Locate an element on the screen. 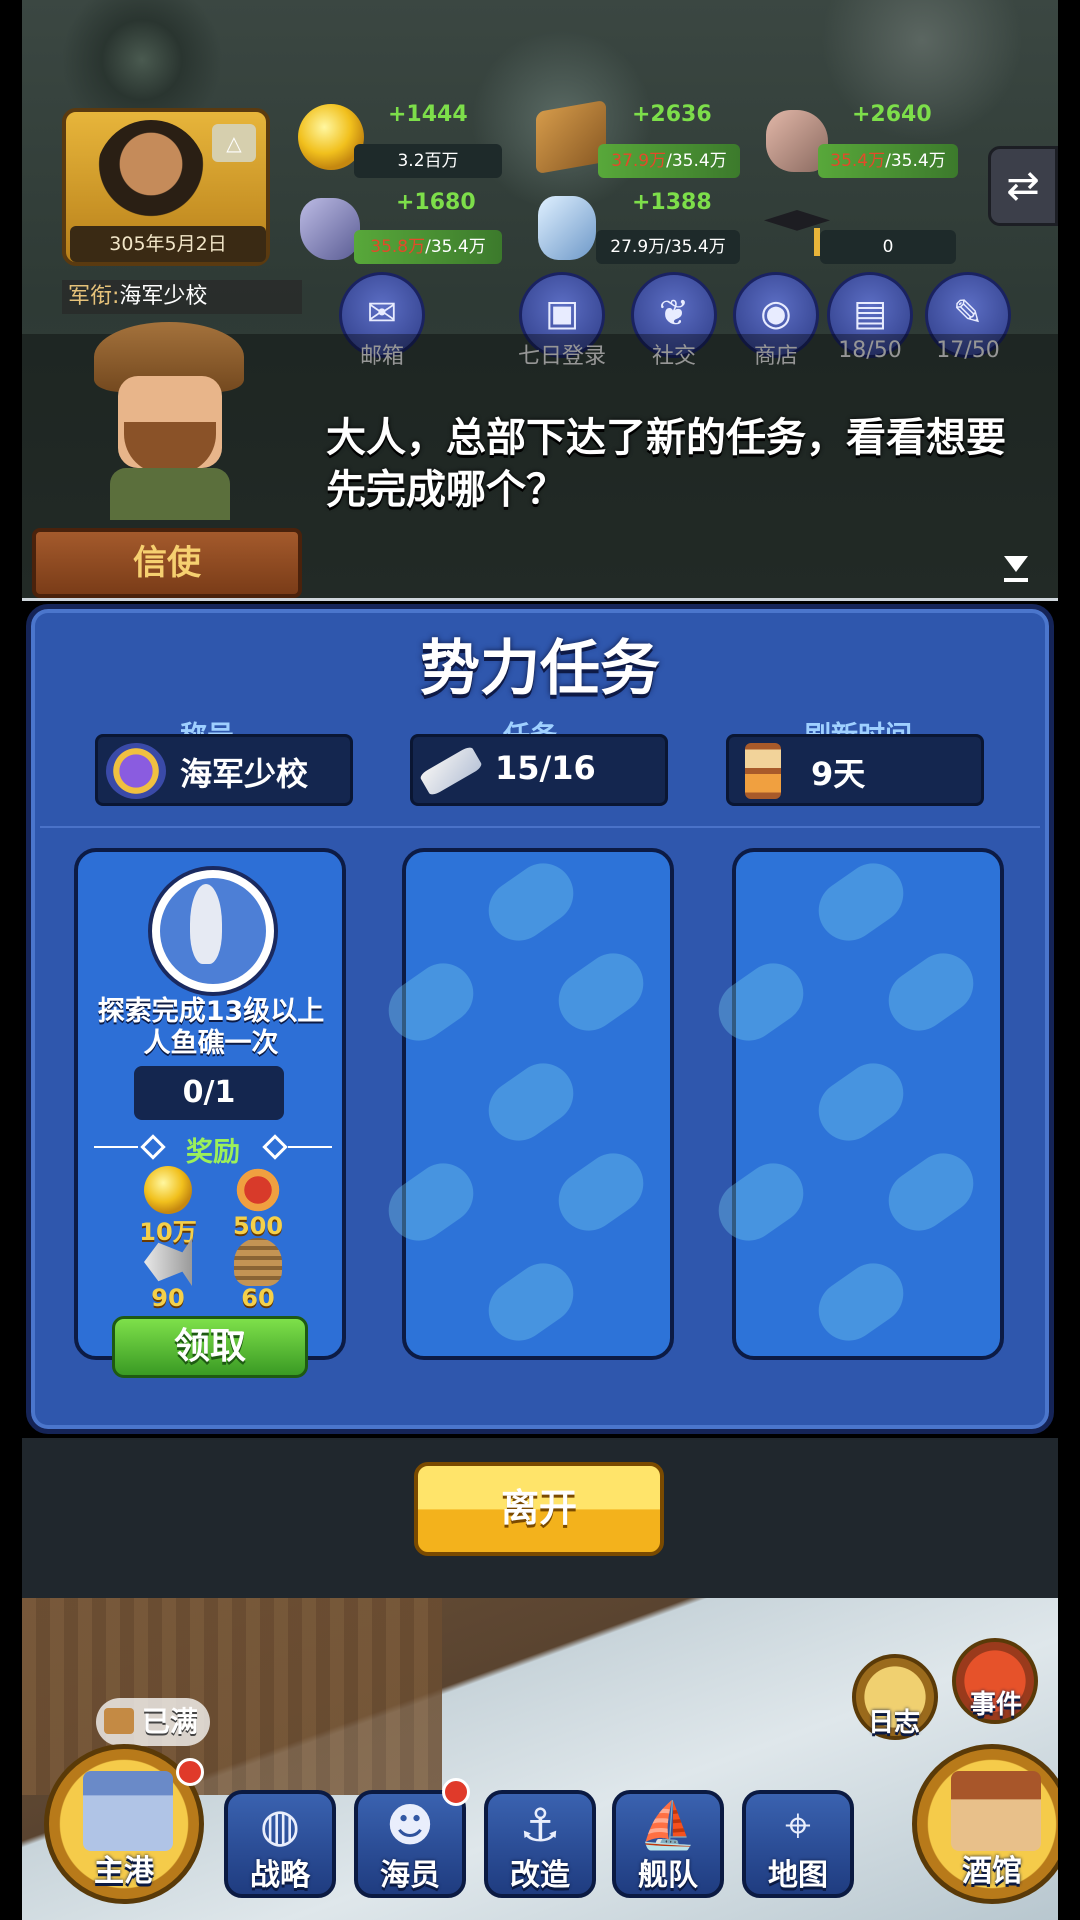 This screenshot has height=1920, width=1080. crystal-gain: +1388 is located at coordinates (672, 202).